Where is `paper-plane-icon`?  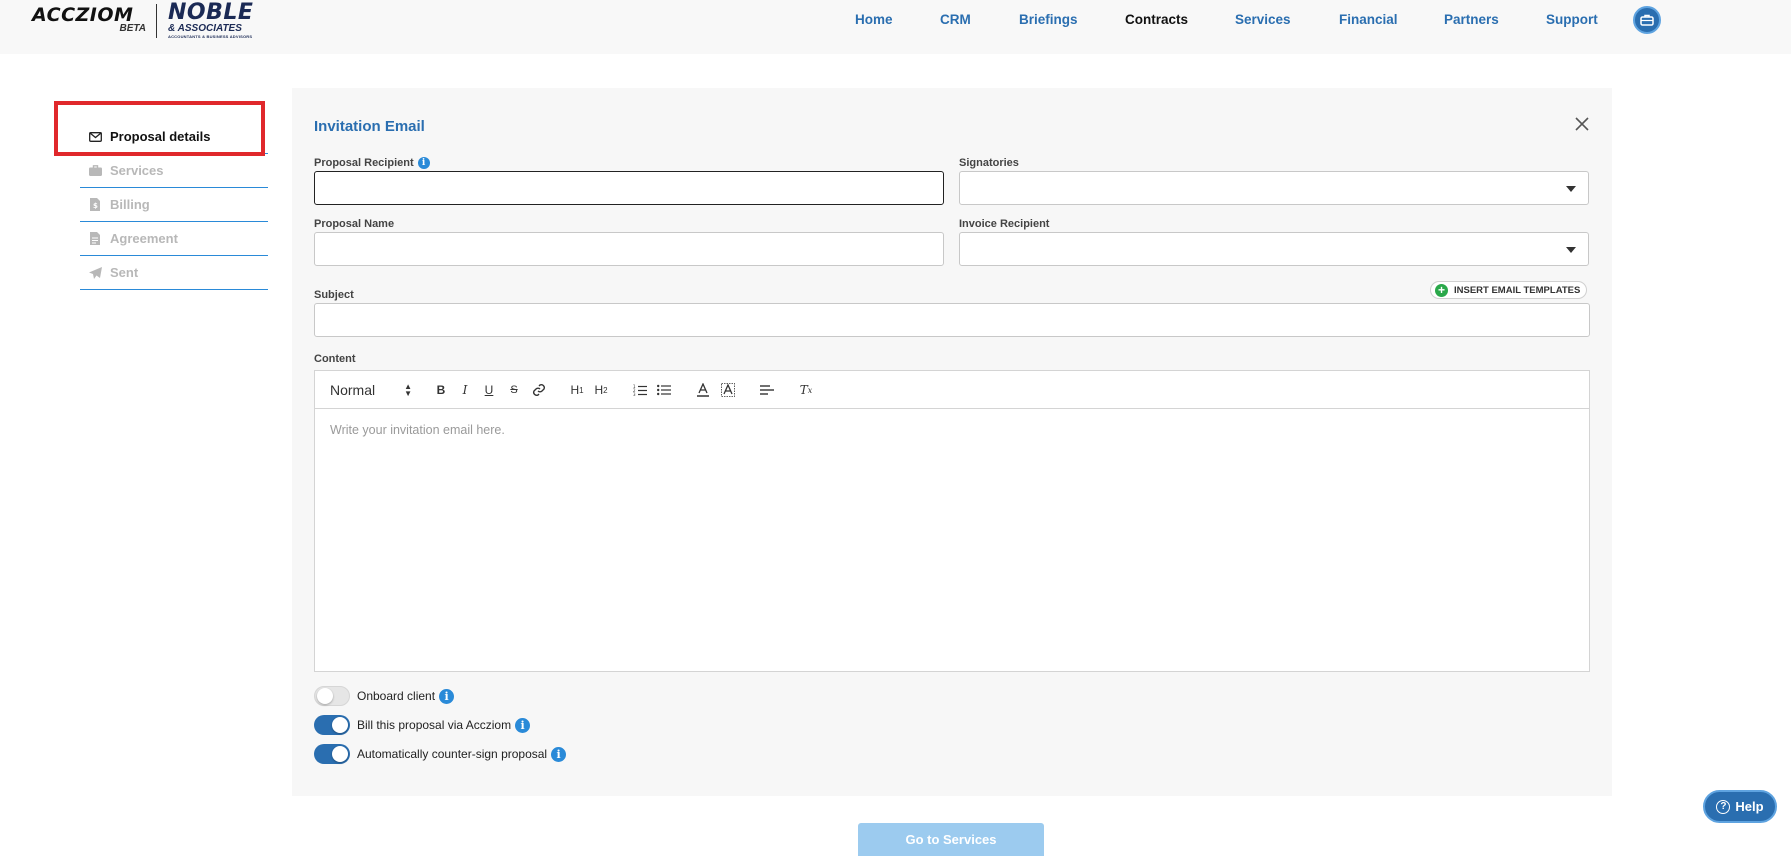
paper-plane-icon is located at coordinates (95, 273).